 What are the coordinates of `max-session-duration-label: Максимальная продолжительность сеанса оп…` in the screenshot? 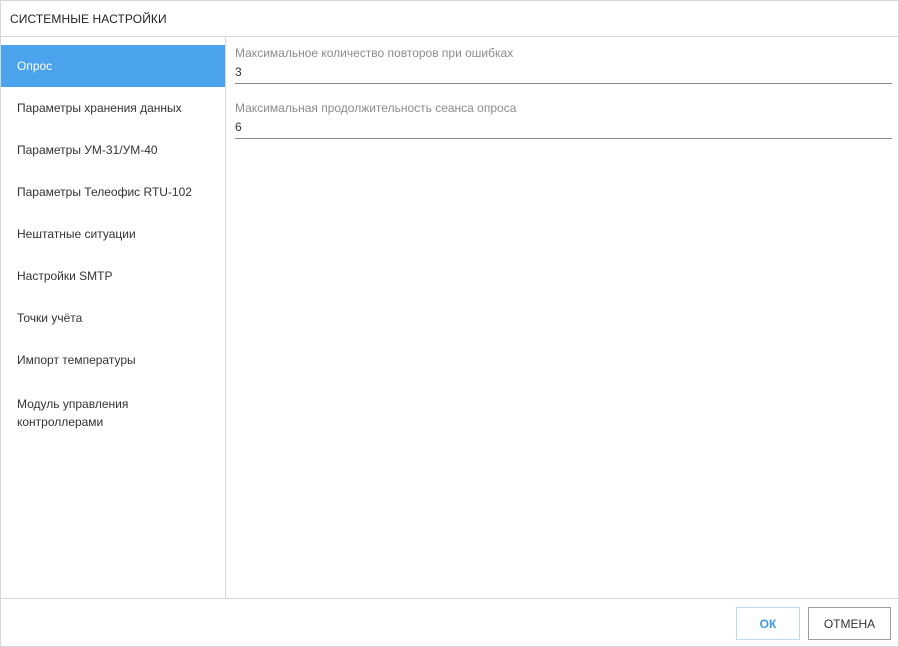 It's located at (376, 108).